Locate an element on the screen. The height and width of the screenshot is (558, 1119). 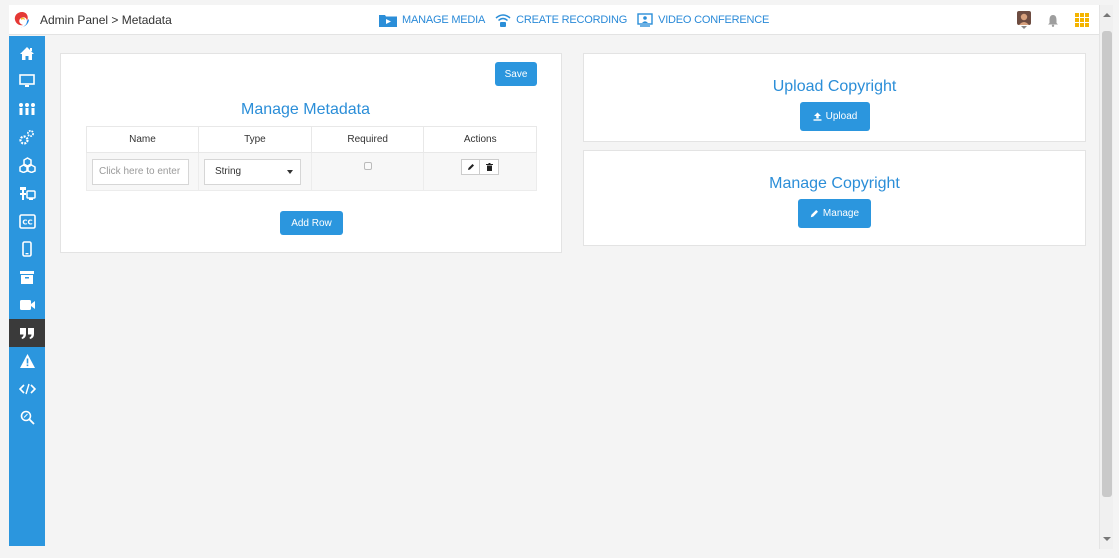
archive-icon is located at coordinates (27, 277).